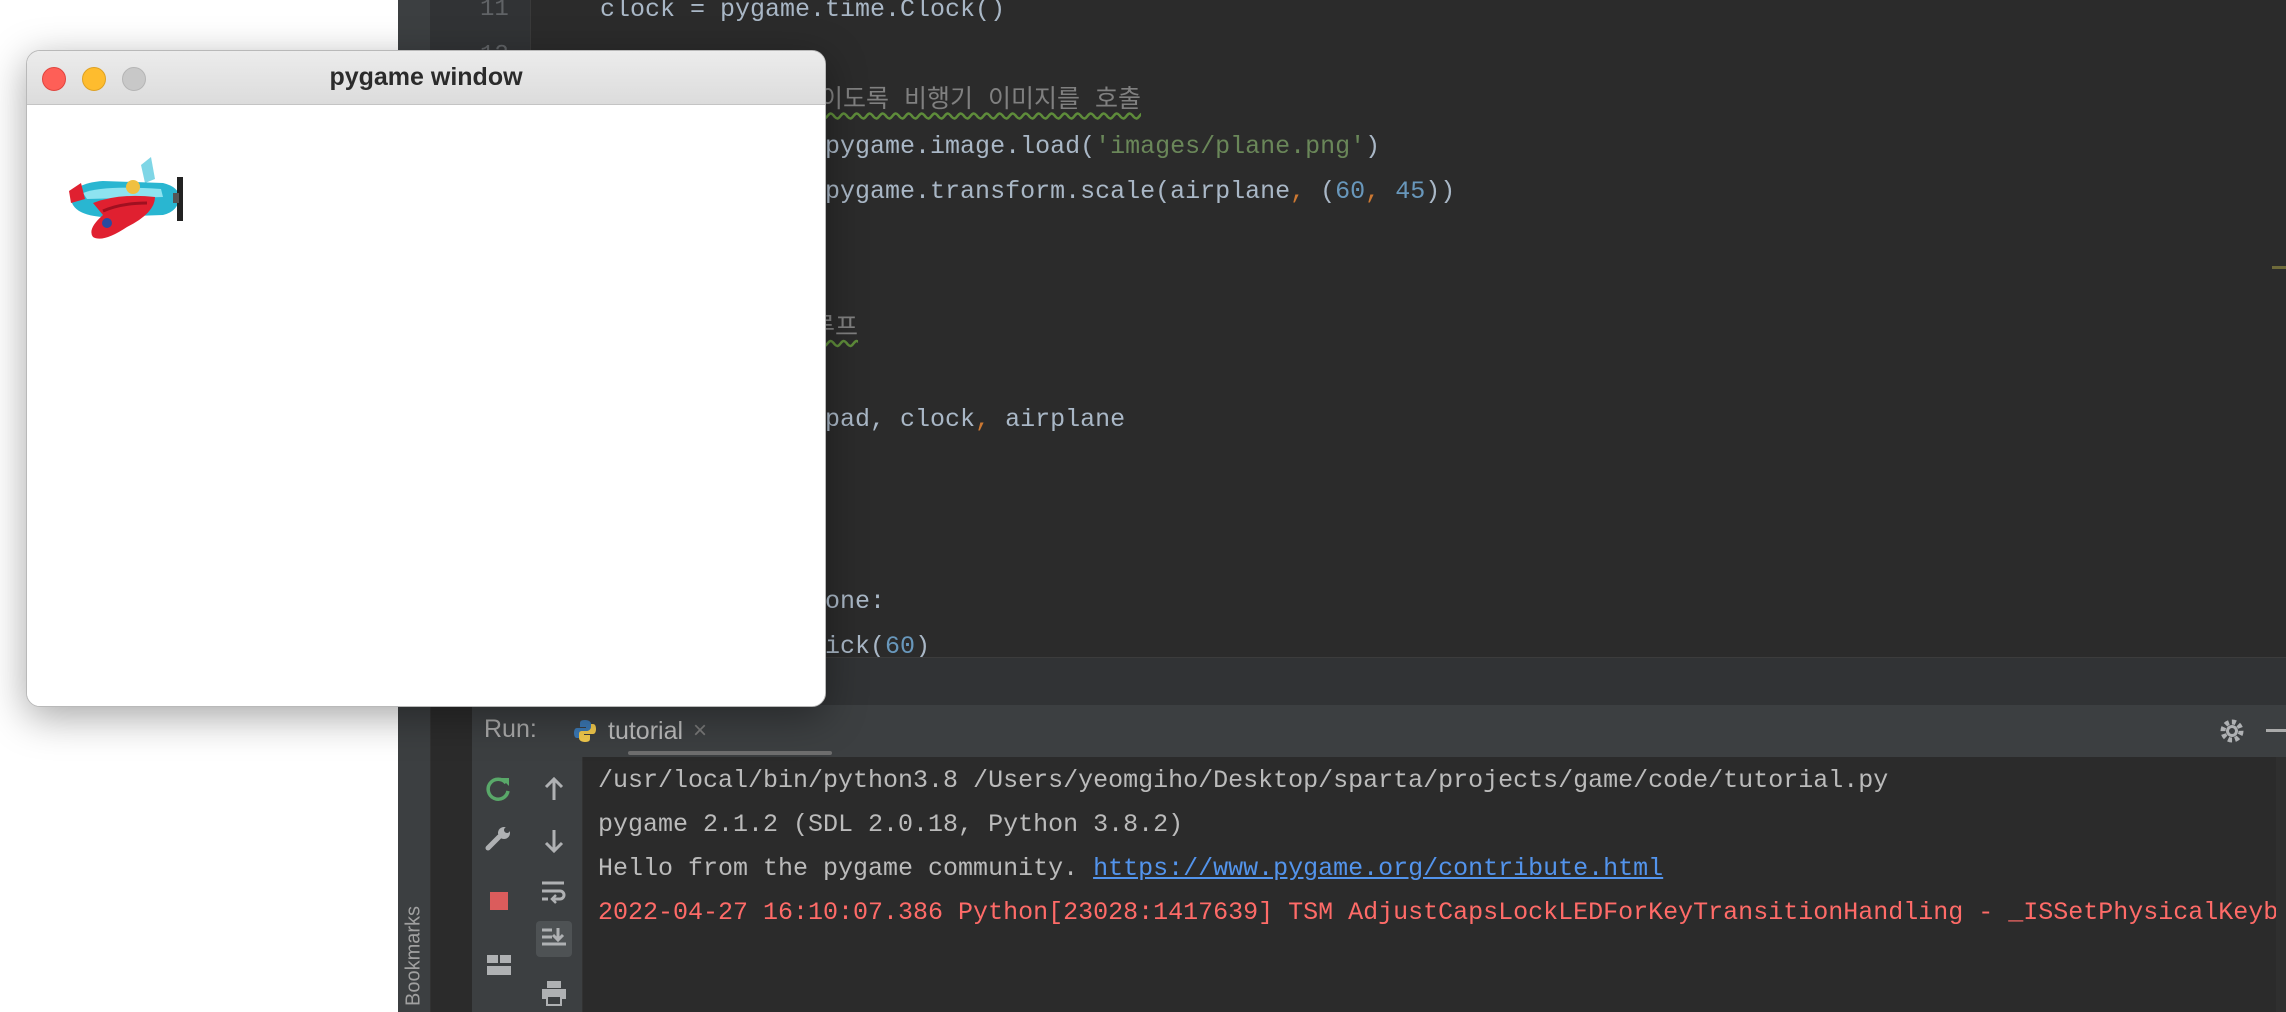  I want to click on minimize-panel-icon, so click(2276, 730).